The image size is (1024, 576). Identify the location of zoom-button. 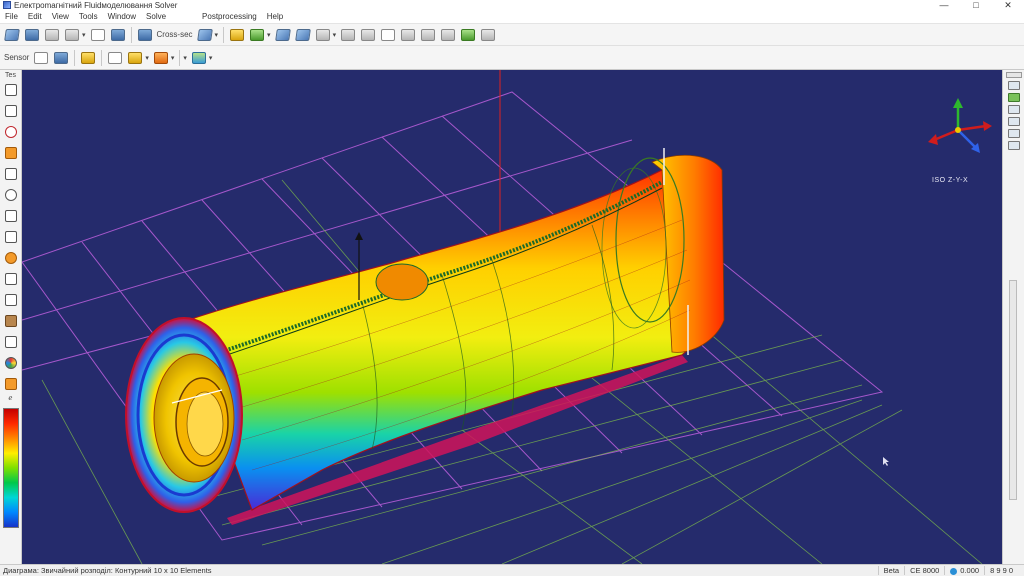
(205, 35).